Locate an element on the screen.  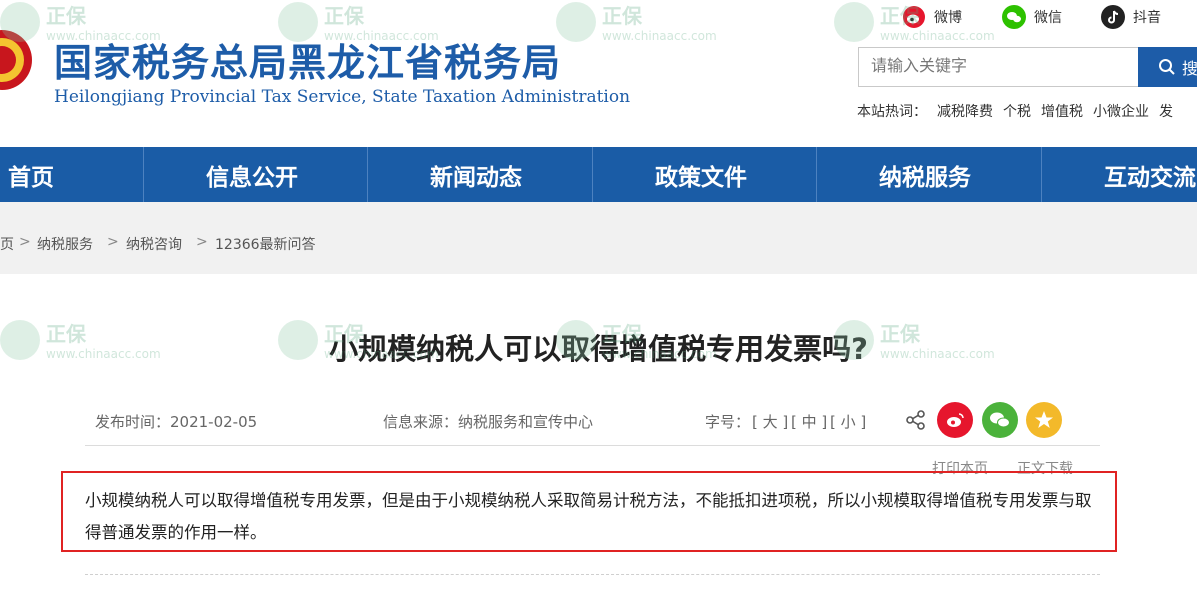
weibo-share-icon is located at coordinates (955, 420).